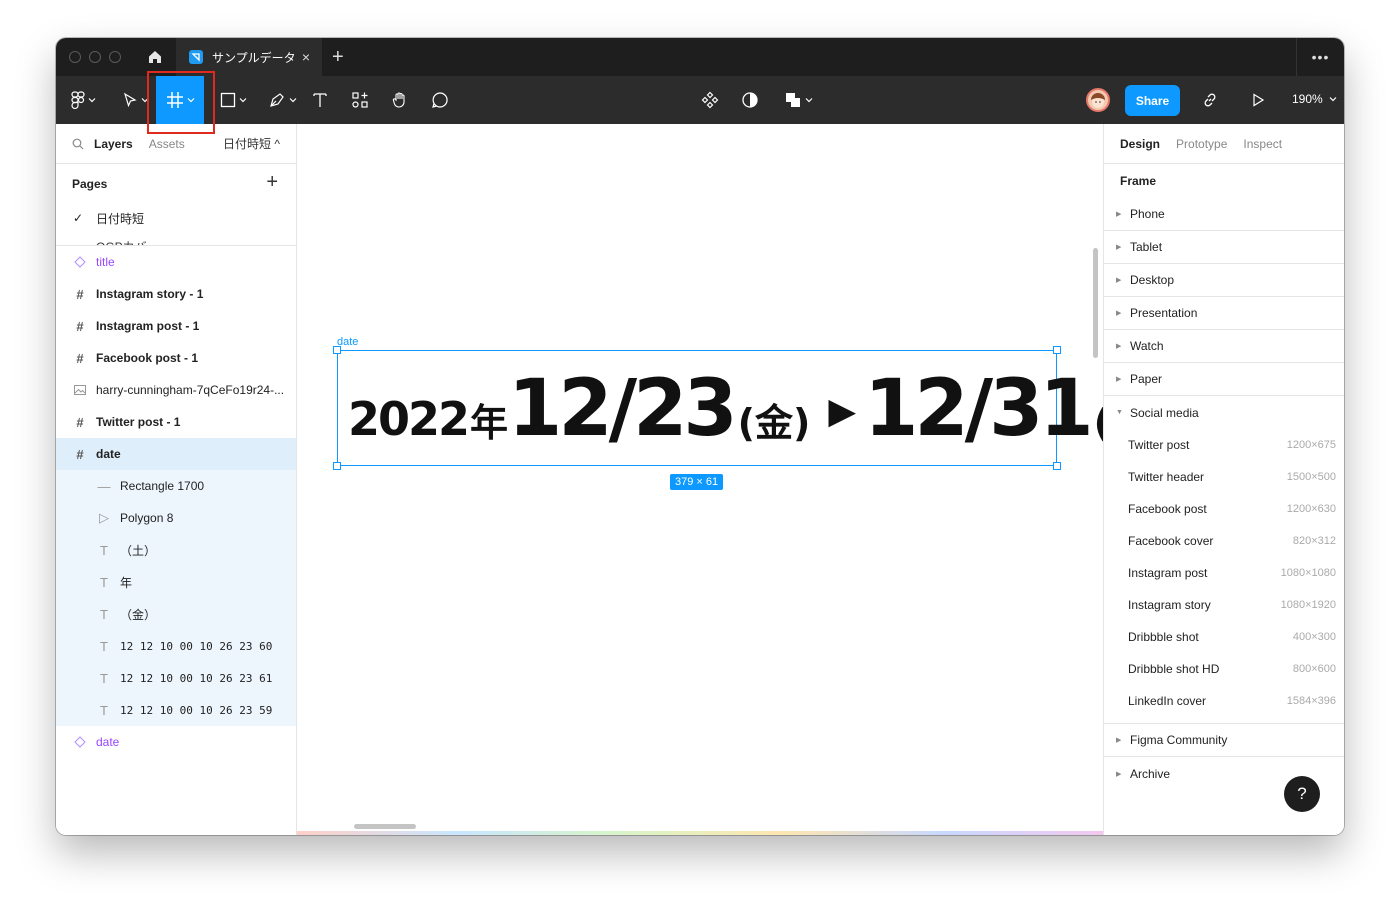 The width and height of the screenshot is (1400, 909). What do you see at coordinates (1224, 573) in the screenshot?
I see `preset-item: Instagram post 1080×1080` at bounding box center [1224, 573].